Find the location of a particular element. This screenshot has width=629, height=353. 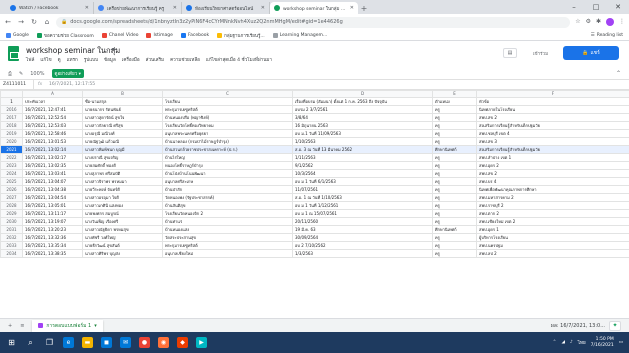

table-cell: บ้านสวนกล้วยราชประชาสงเคราะห์ (ป.ร.) is located at coordinates (227, 149).